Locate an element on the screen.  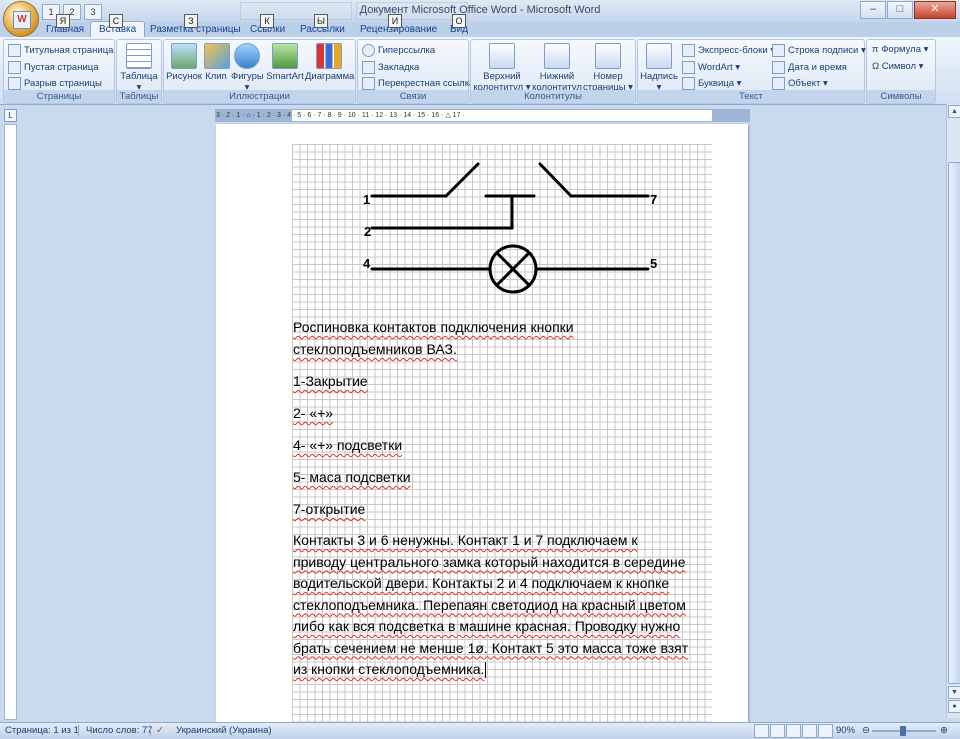
label: Таблица is located at coordinates (139, 76).